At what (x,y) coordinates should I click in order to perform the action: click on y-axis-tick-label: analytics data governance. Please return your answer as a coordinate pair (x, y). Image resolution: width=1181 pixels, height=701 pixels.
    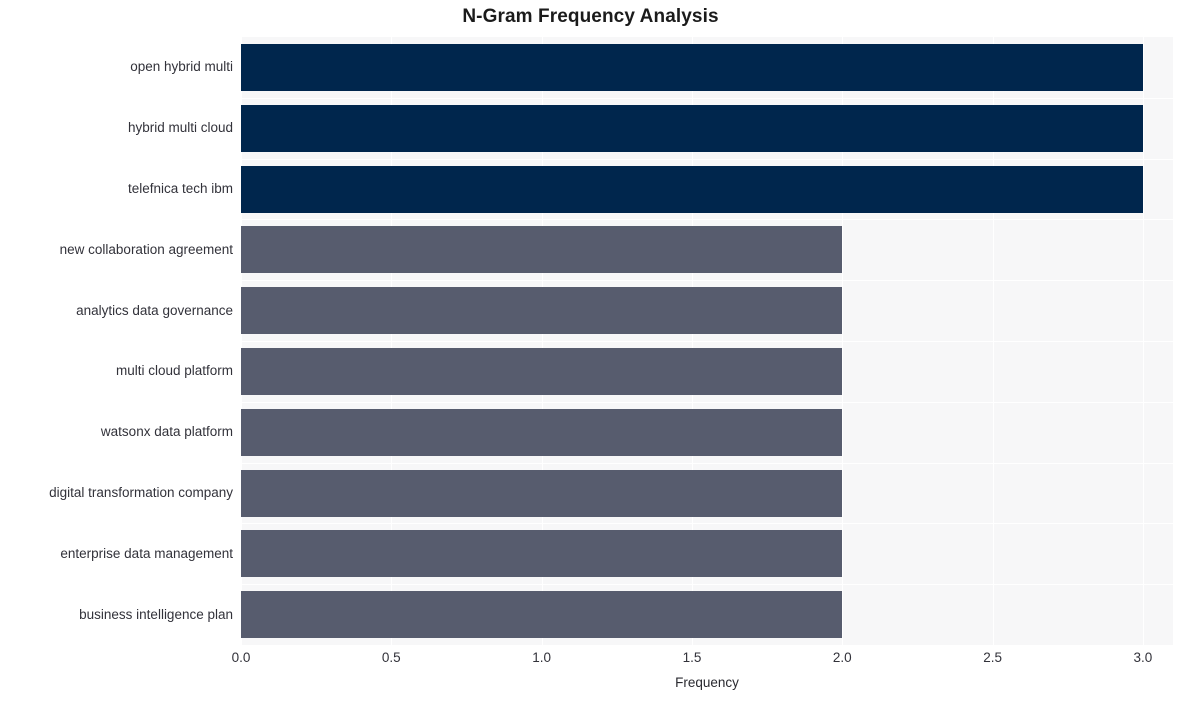
    Looking at the image, I should click on (154, 310).